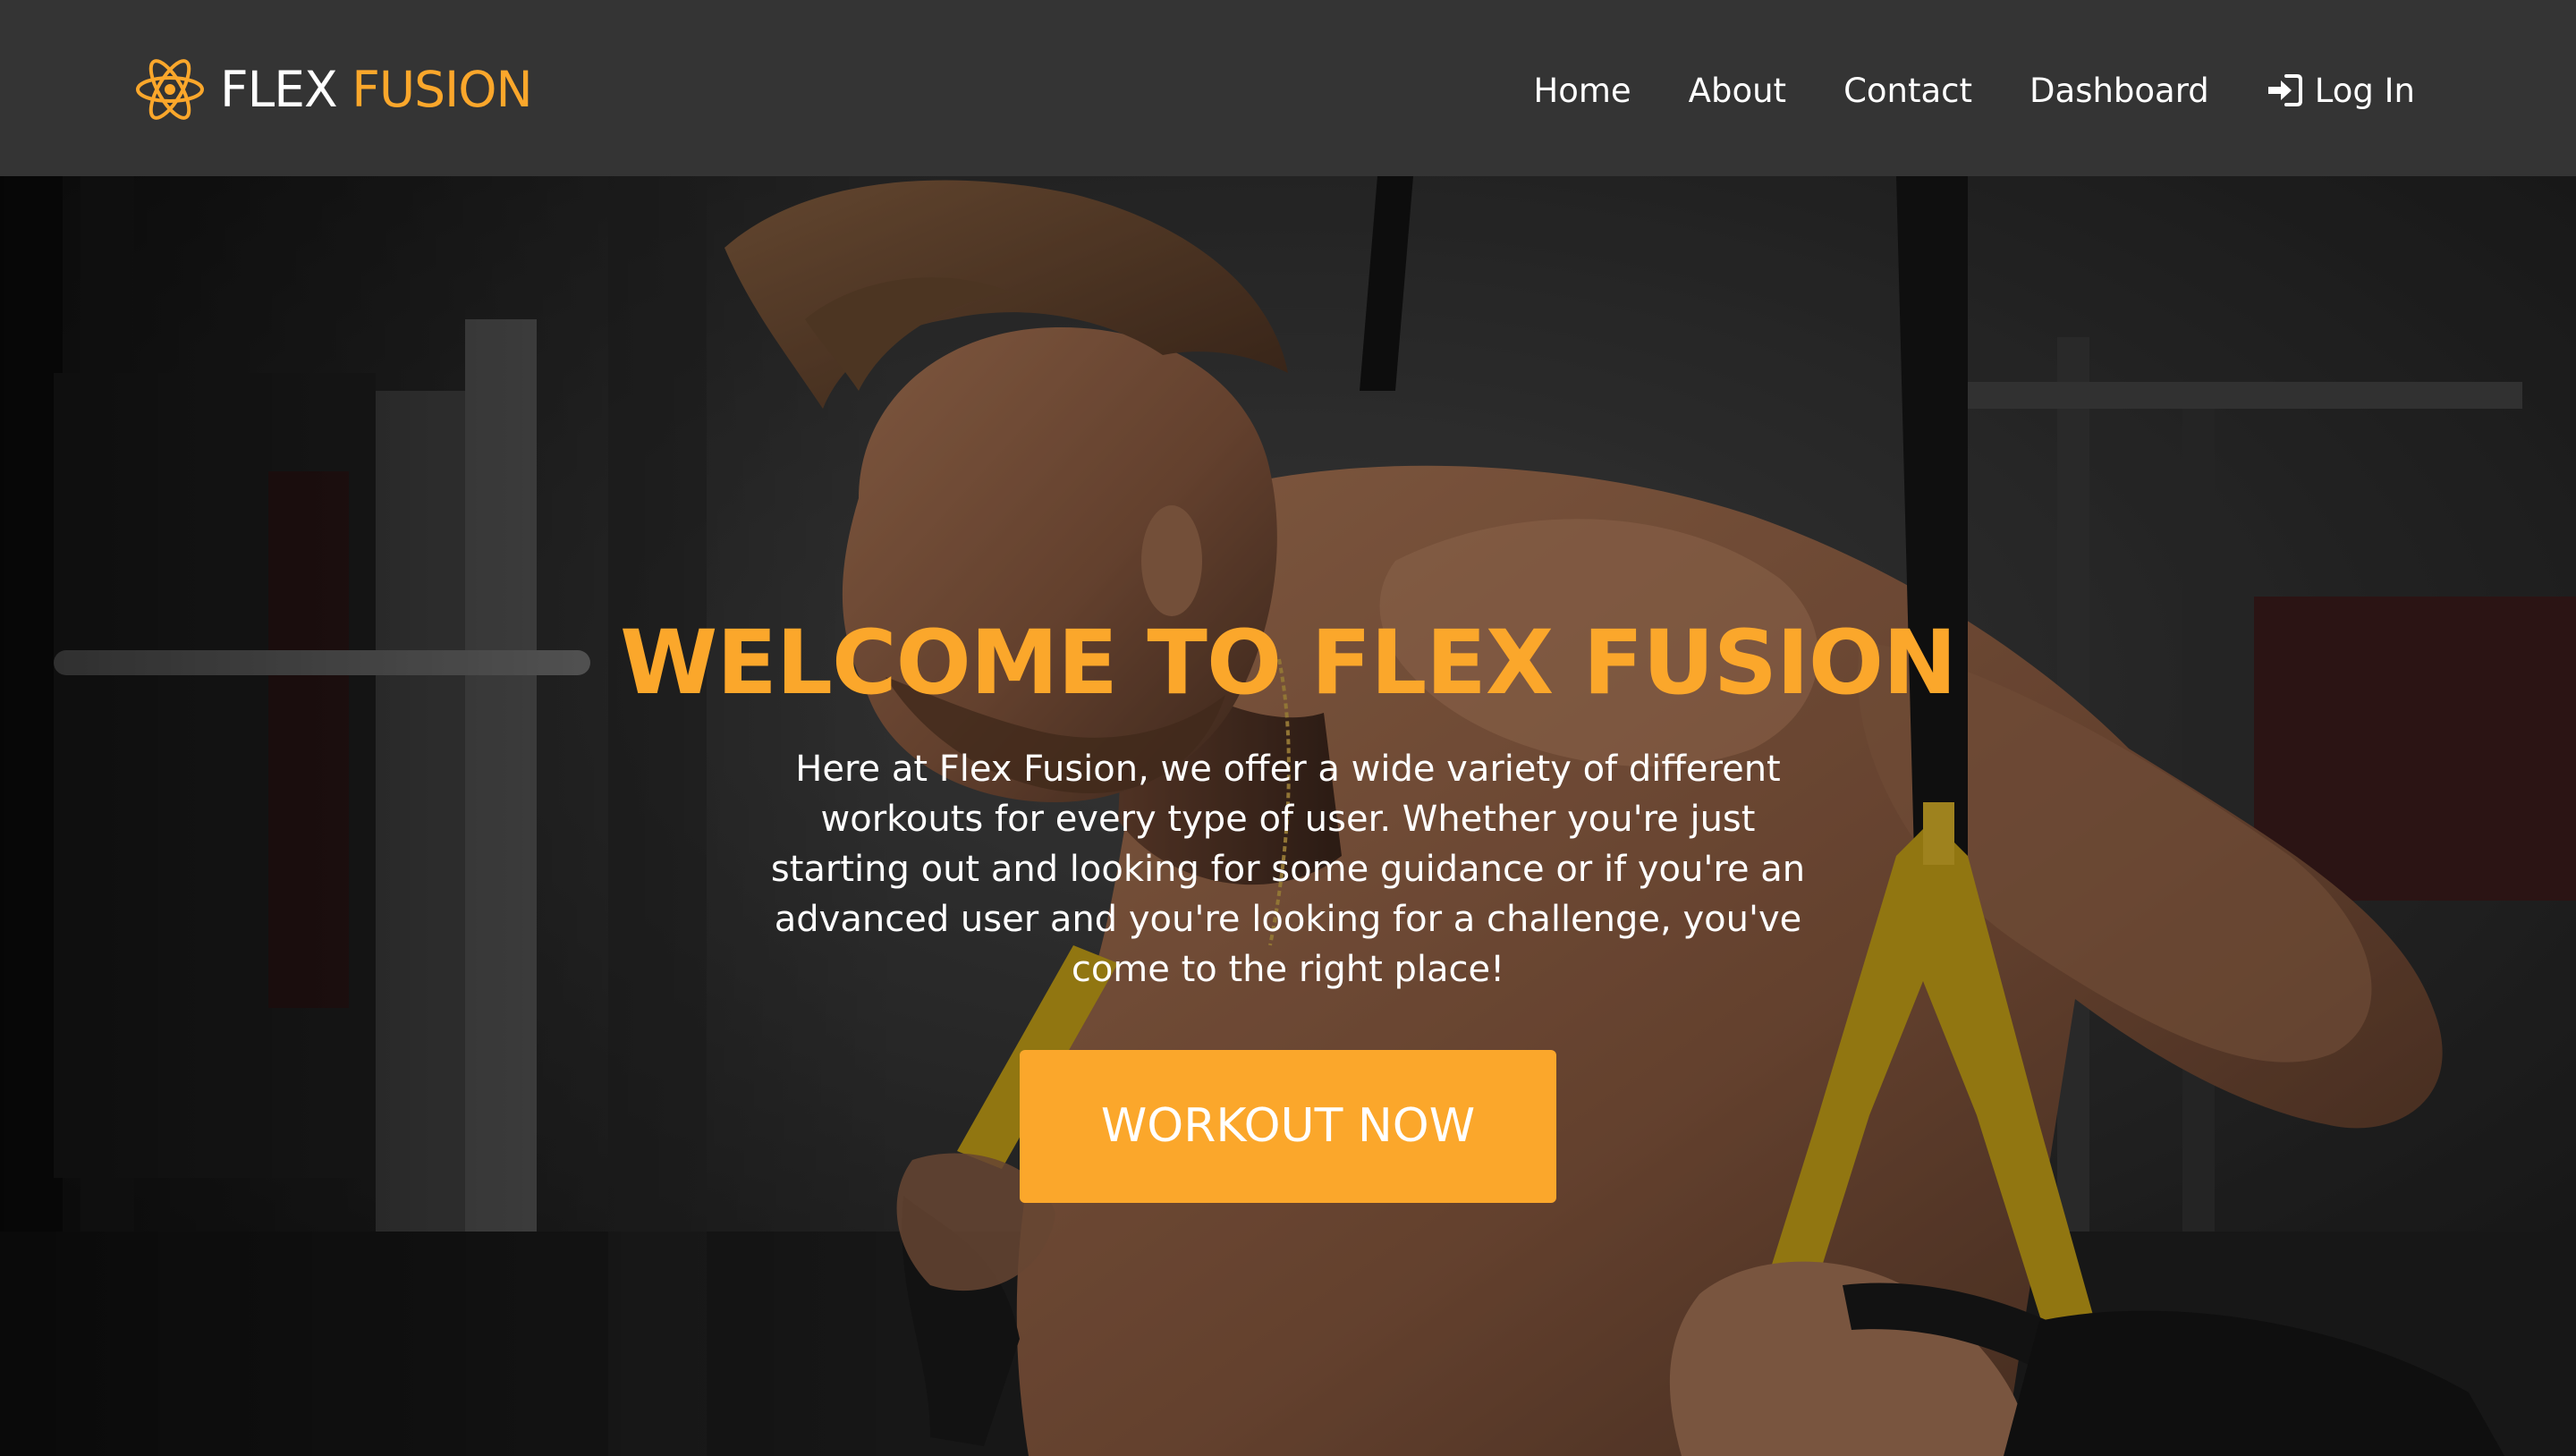  Describe the element at coordinates (170, 89) in the screenshot. I see `atom-icon` at that location.